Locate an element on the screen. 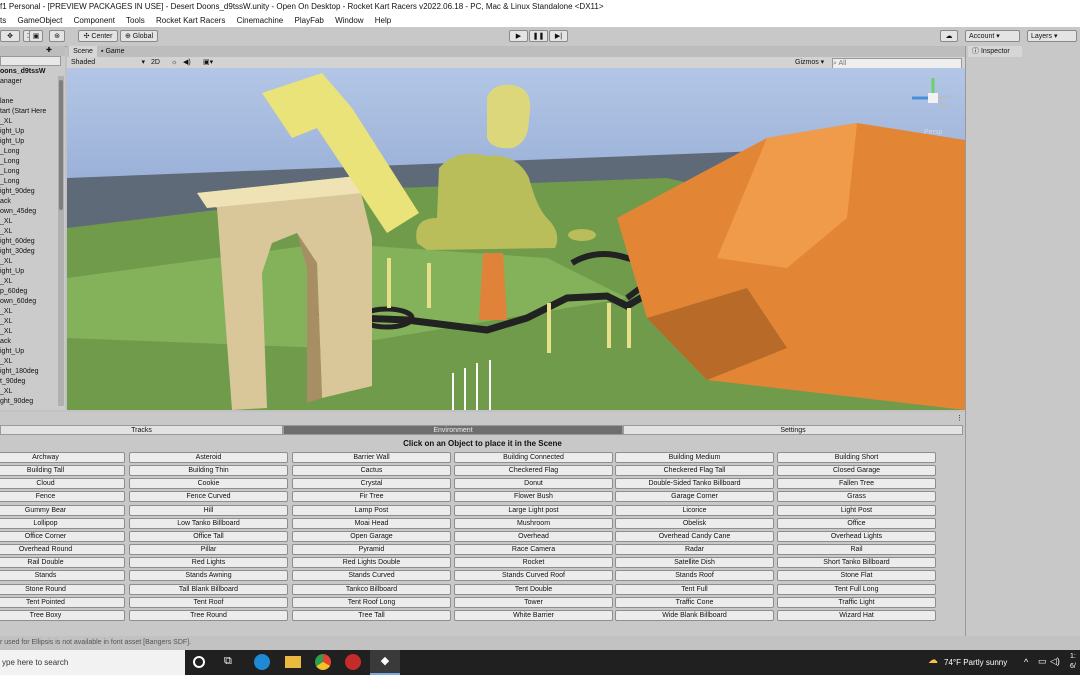 This screenshot has width=1080, height=675. object-button: Tent Pointed is located at coordinates (62, 602).